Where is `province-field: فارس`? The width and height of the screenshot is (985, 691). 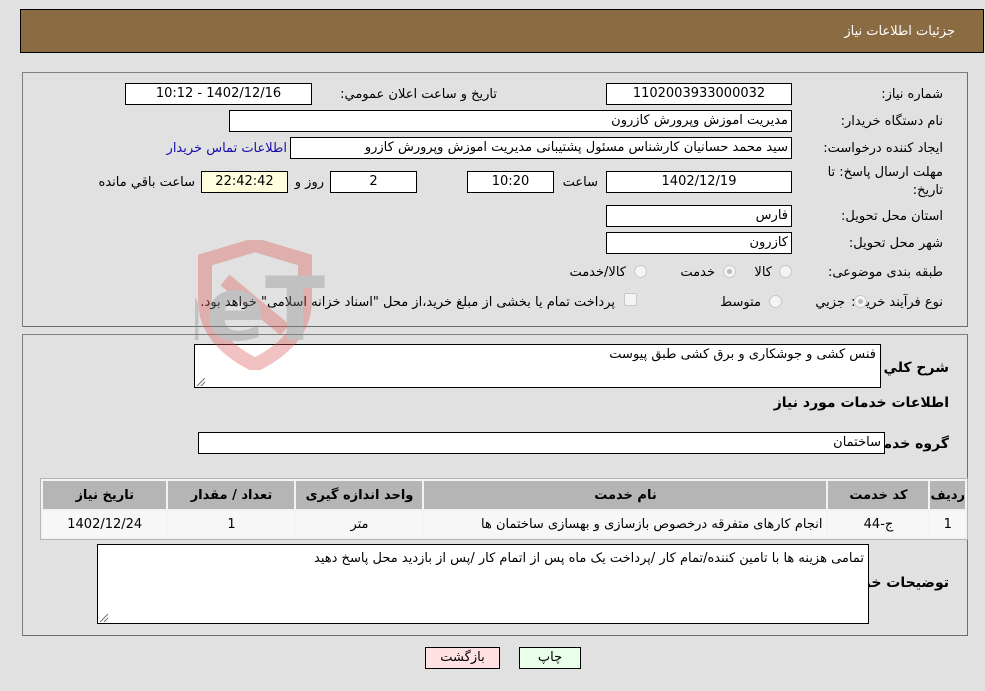
province-field: فارس is located at coordinates (699, 216).